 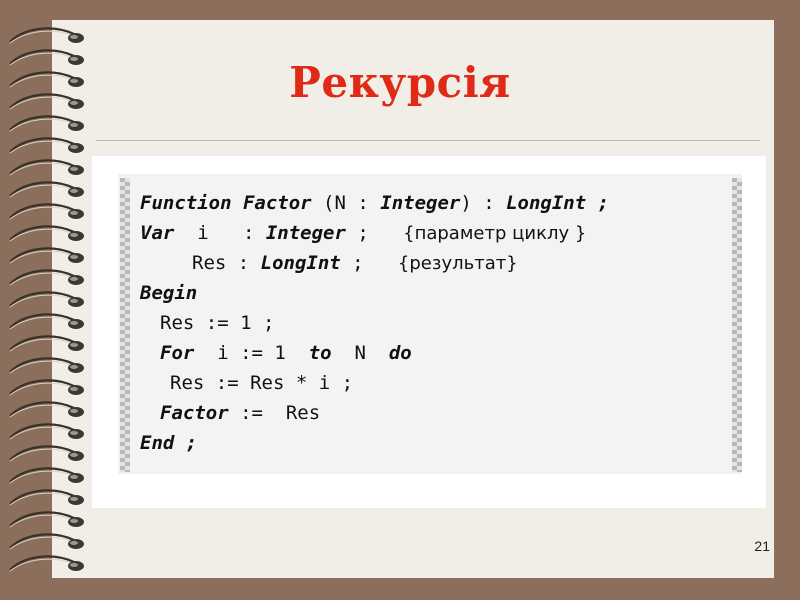 I want to click on keyword-var: Var, so click(x=157, y=233).